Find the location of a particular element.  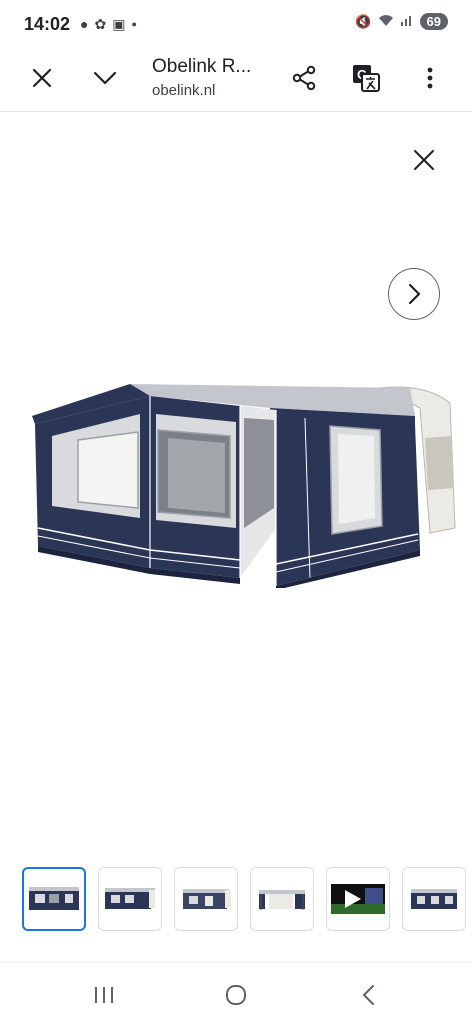

mute-icon: 🔇 is located at coordinates (363, 21).